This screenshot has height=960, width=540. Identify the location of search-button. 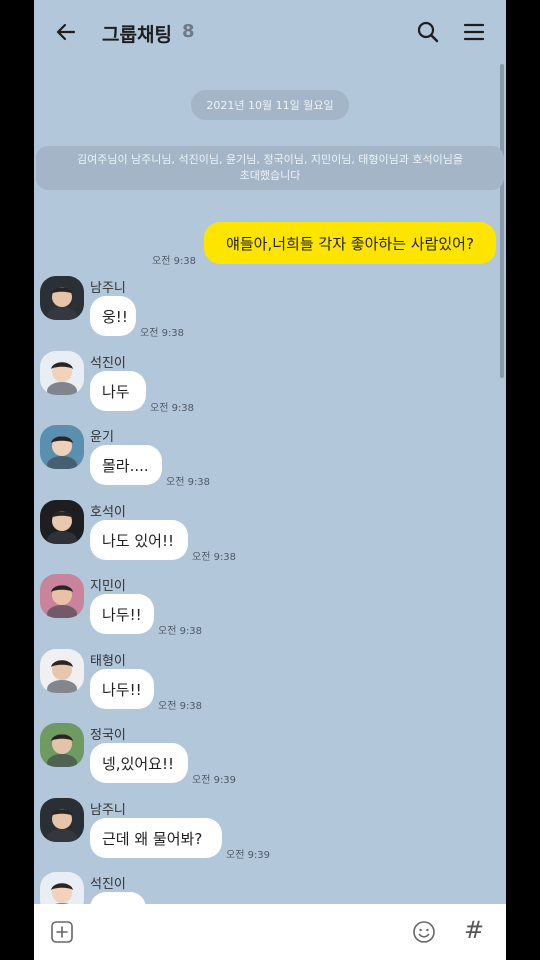
(428, 32).